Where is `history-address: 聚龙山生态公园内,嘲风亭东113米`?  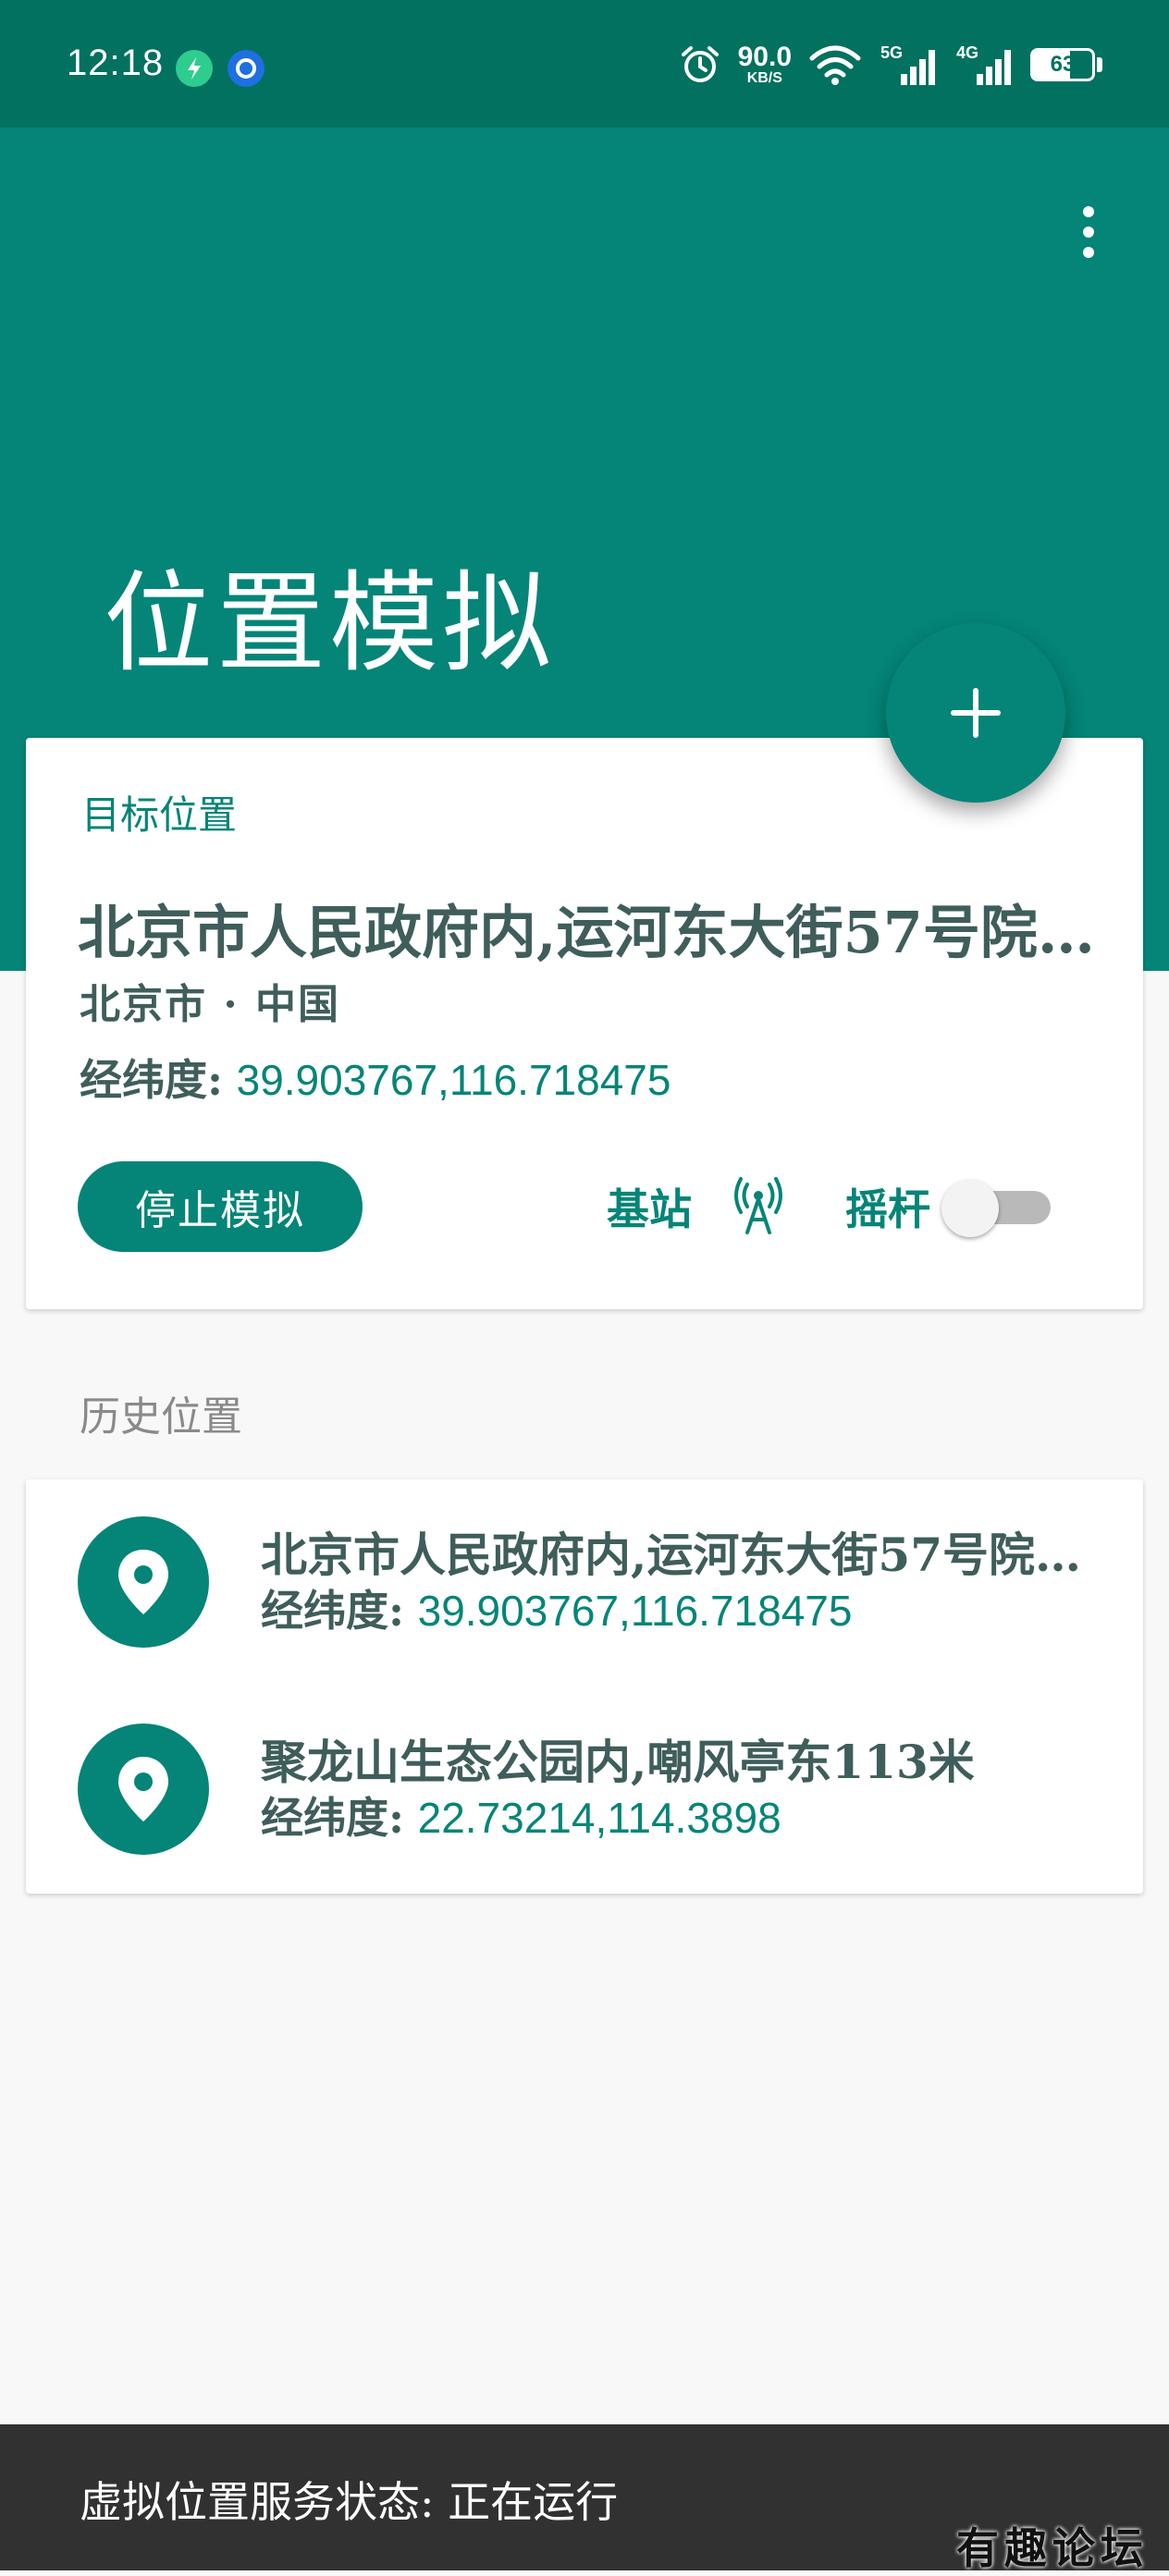
history-address: 聚龙山生态公园内,嘲风亭东113米 is located at coordinates (618, 1762).